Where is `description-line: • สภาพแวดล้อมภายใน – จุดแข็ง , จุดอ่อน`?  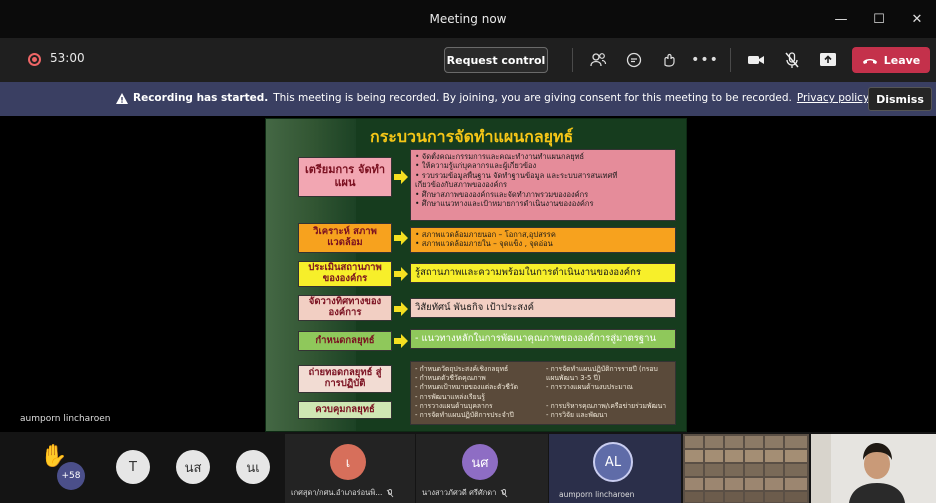 description-line: • สภาพแวดล้อมภายใน – จุดแข็ง , จุดอ่อน is located at coordinates (484, 244).